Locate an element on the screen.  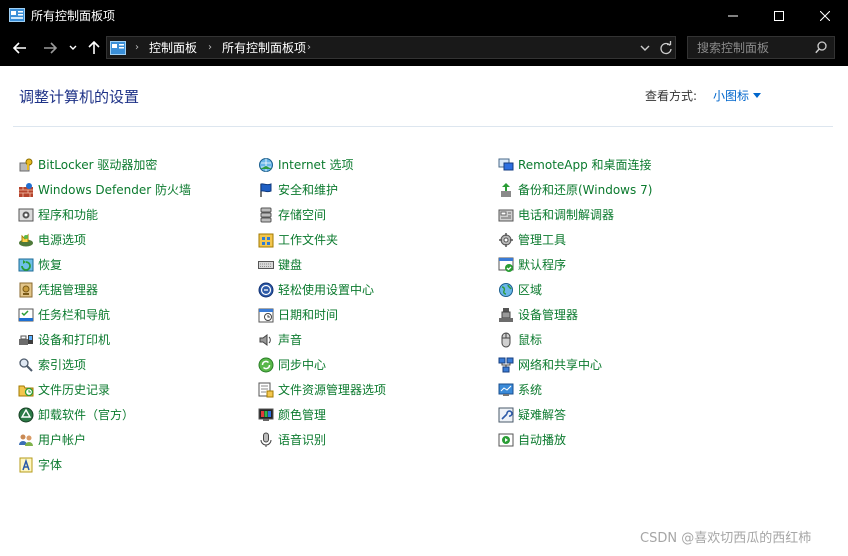
users-icon is located at coordinates (26, 440).